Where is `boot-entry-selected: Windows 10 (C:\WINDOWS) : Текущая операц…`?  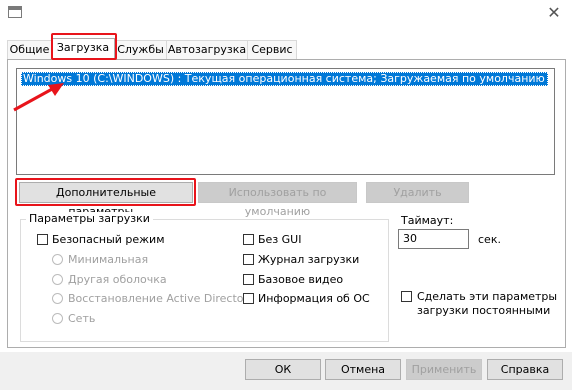
boot-entry-selected: Windows 10 (C:\WINDOWS) : Текущая операц… is located at coordinates (284, 79).